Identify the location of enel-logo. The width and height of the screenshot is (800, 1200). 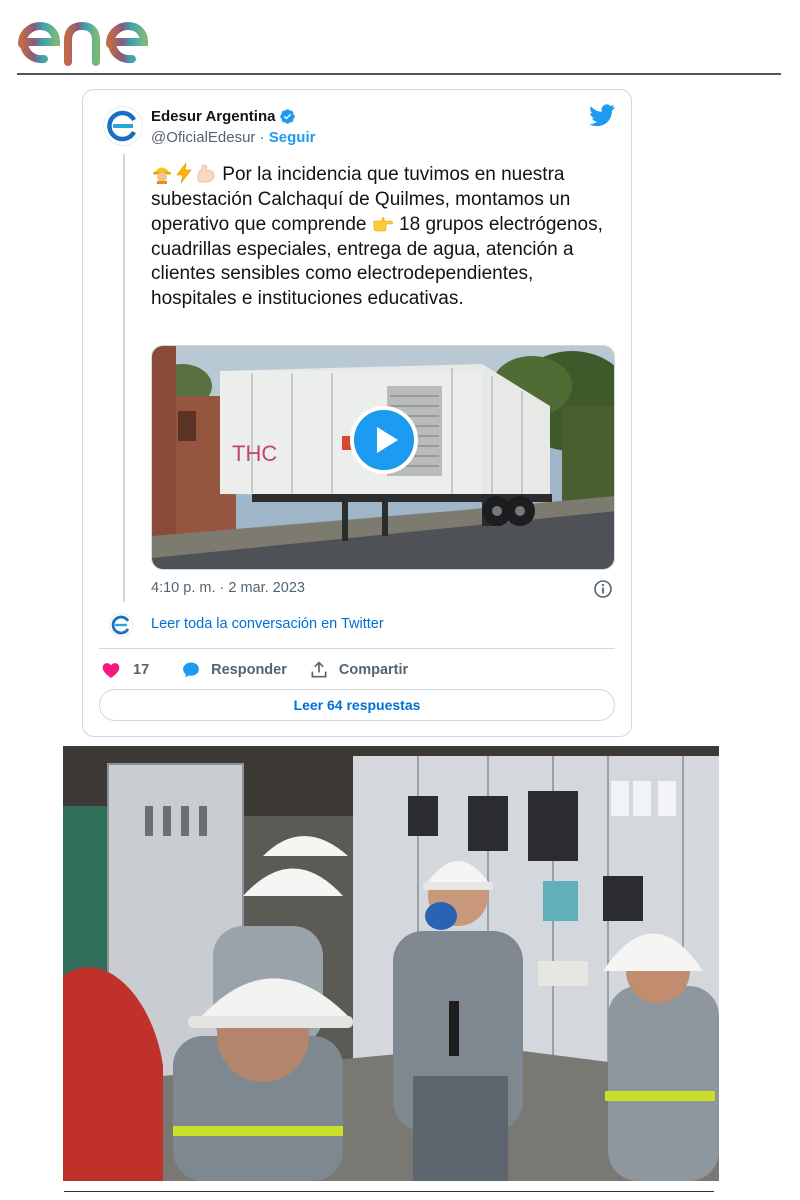
(92, 40).